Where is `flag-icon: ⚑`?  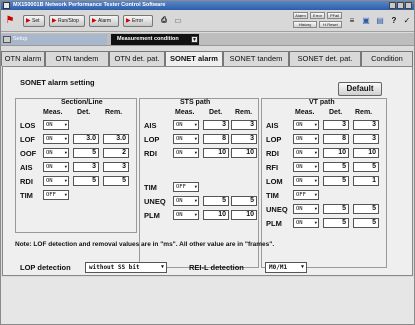
flag-icon: ⚑ is located at coordinates (10, 21).